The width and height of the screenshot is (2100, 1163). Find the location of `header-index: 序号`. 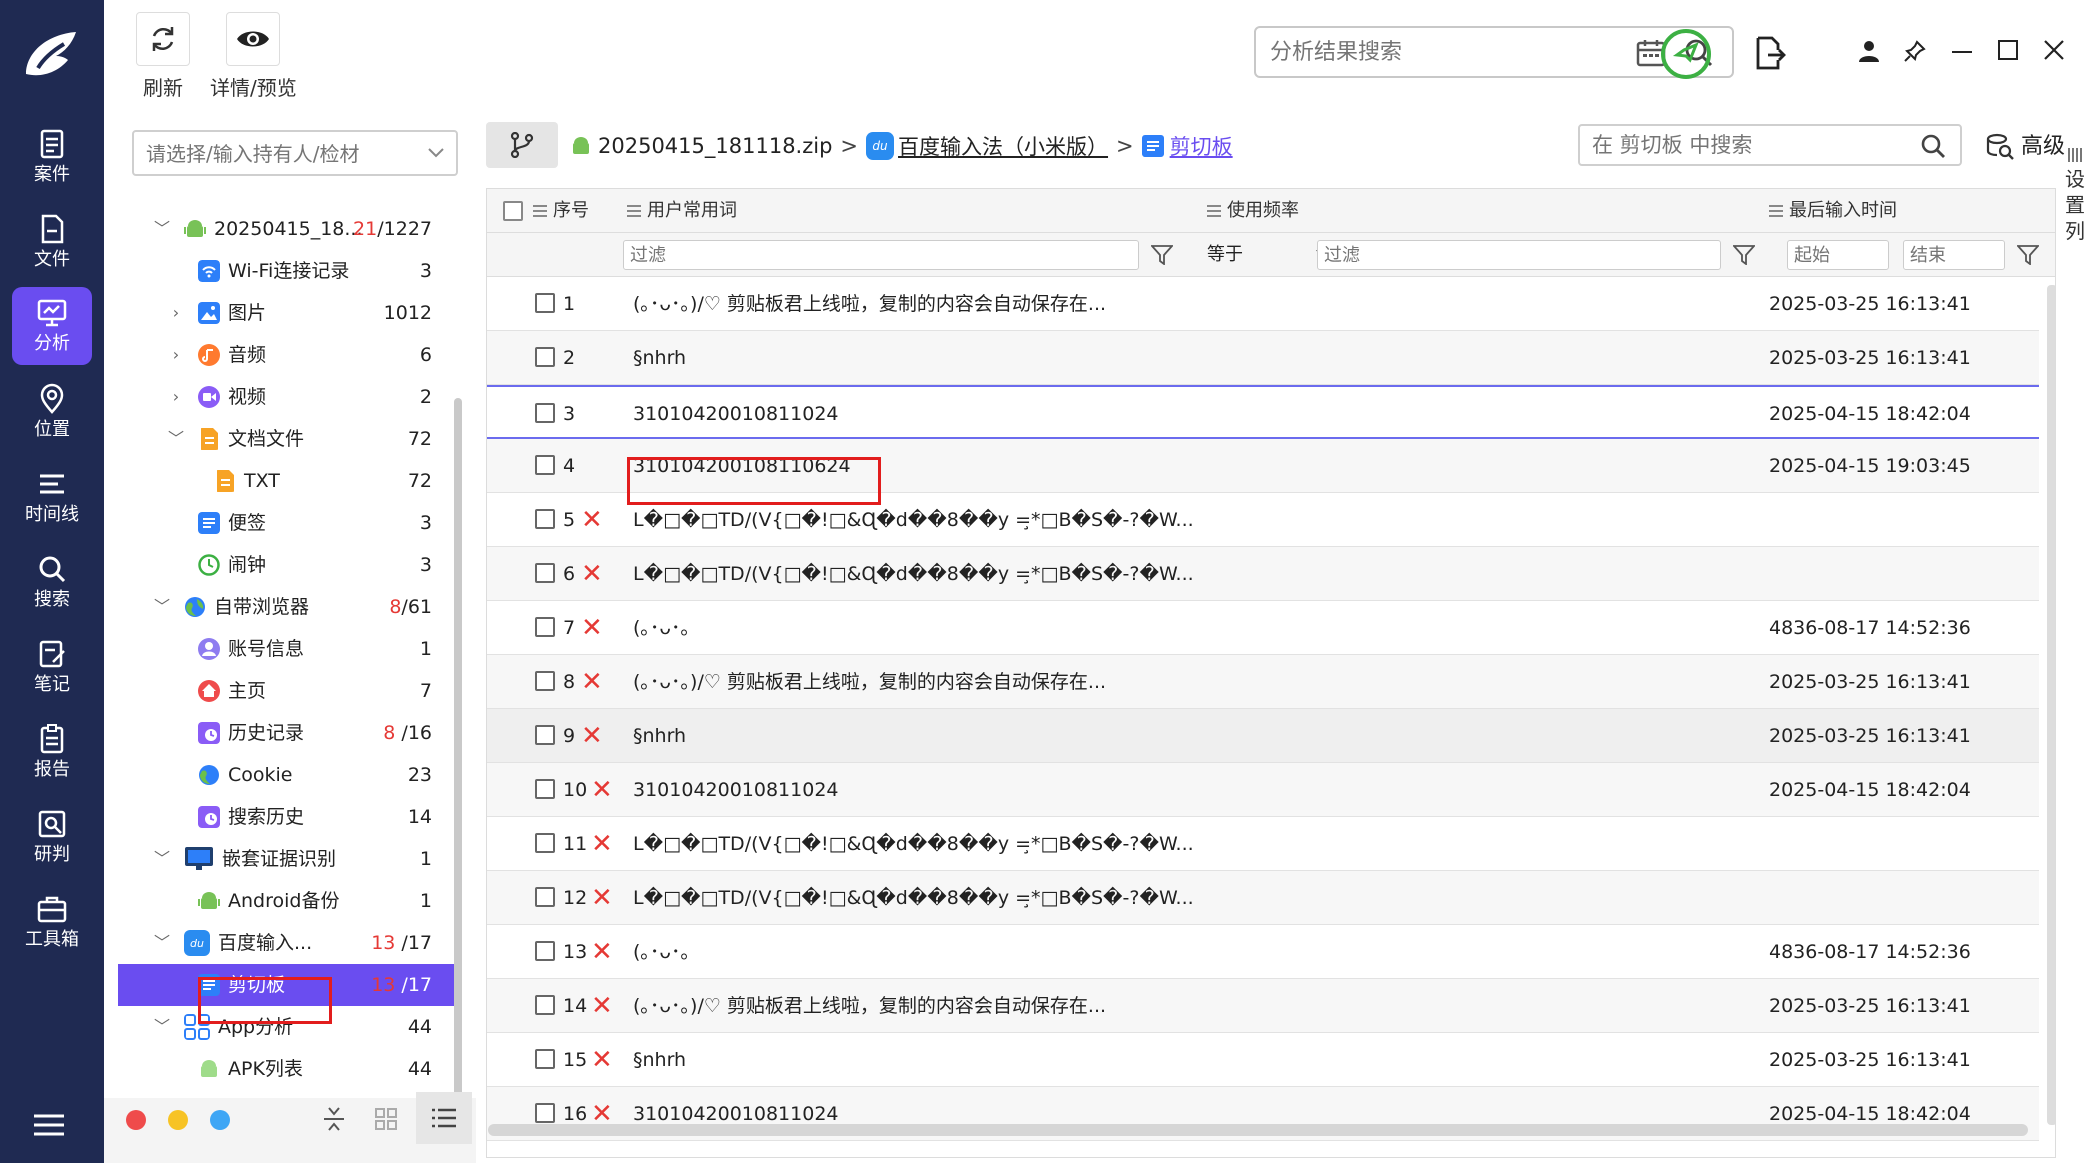

header-index: 序号 is located at coordinates (561, 211).